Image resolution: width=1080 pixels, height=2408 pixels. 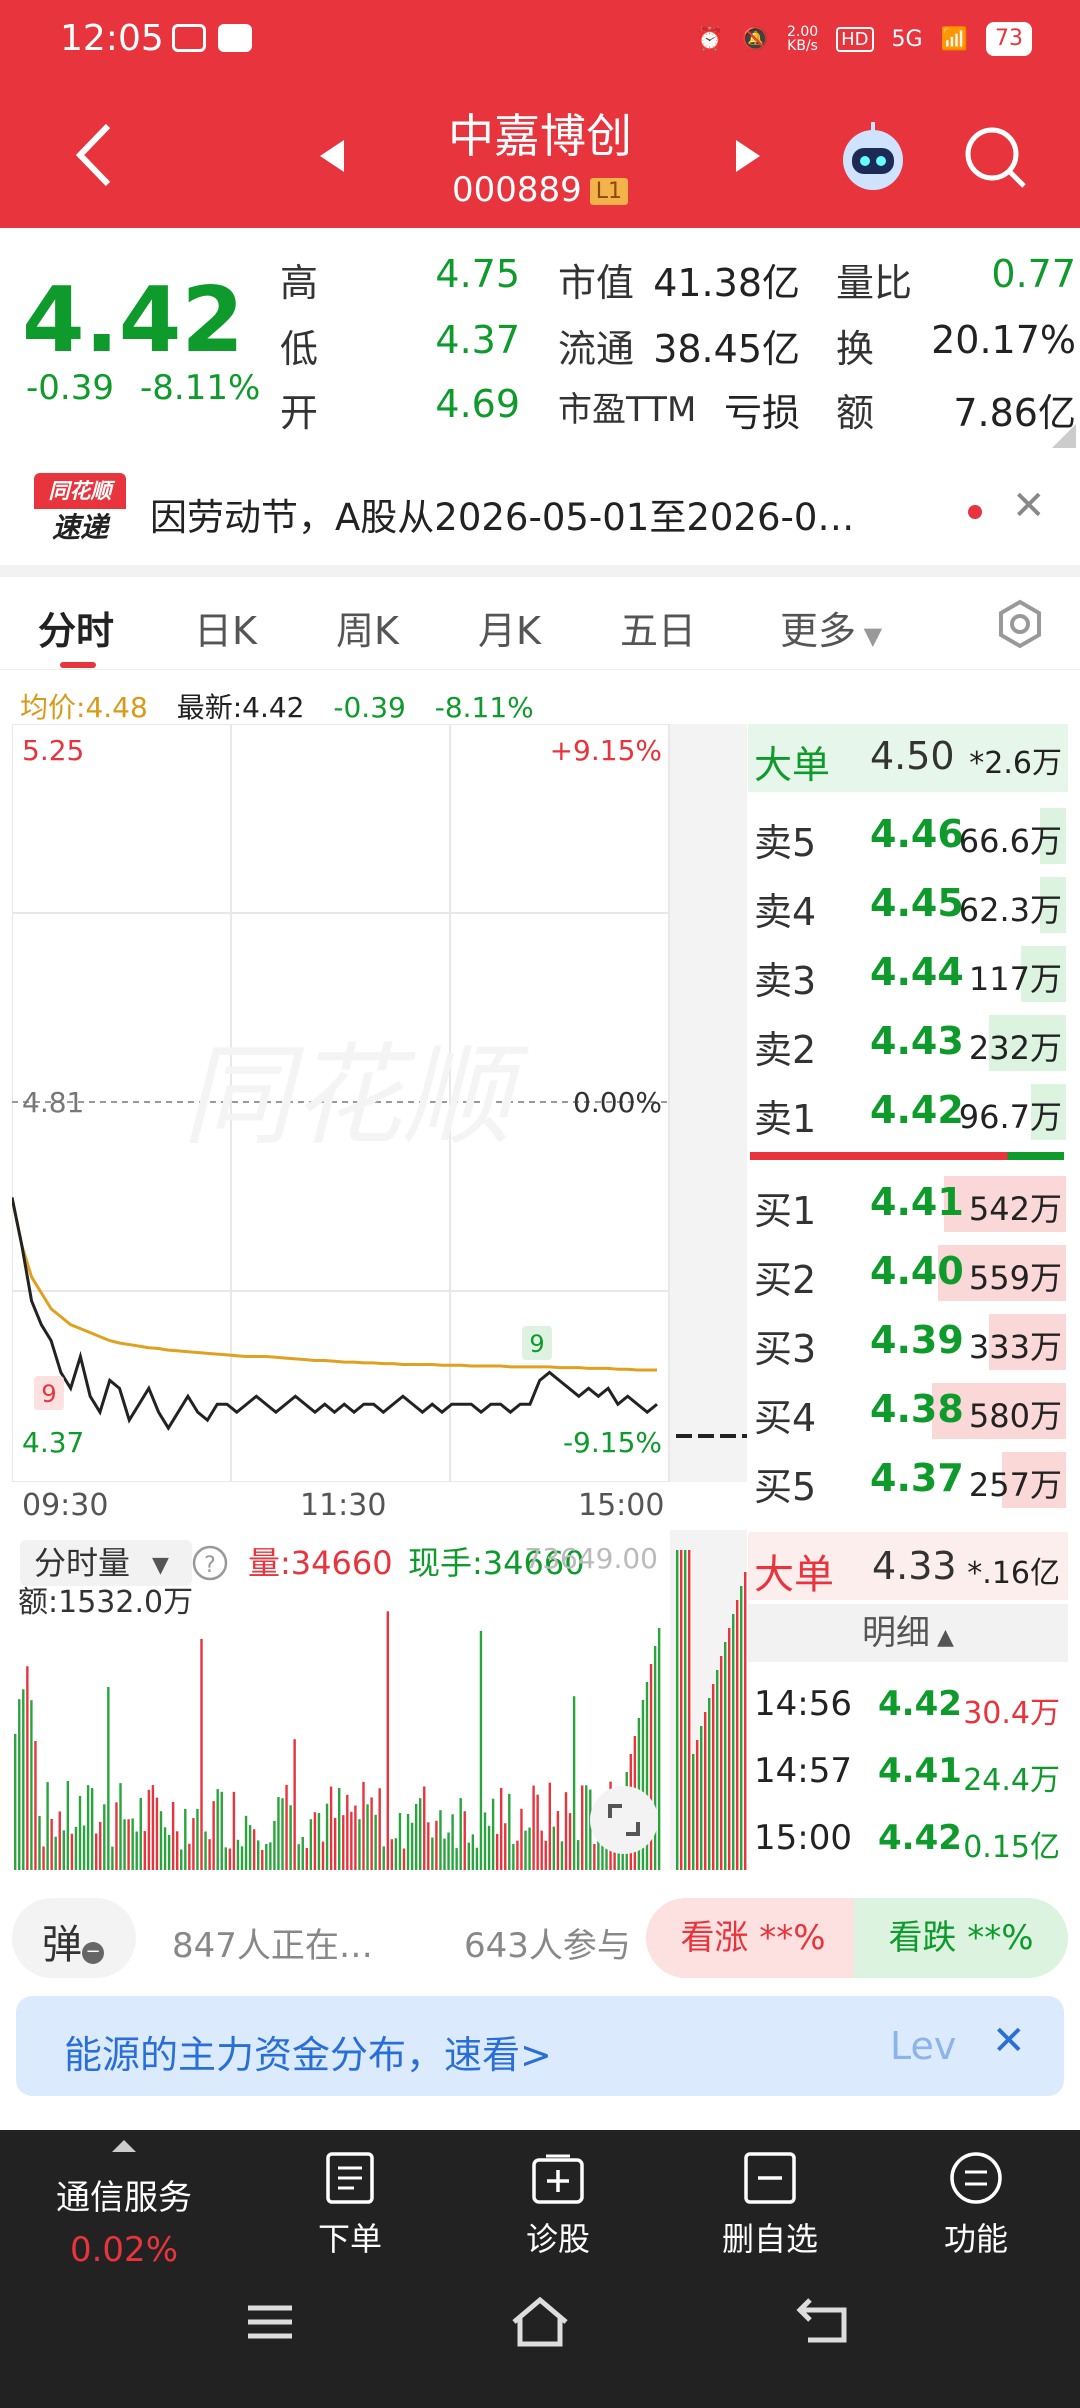 I want to click on fullscreen-button, so click(x=624, y=1820).